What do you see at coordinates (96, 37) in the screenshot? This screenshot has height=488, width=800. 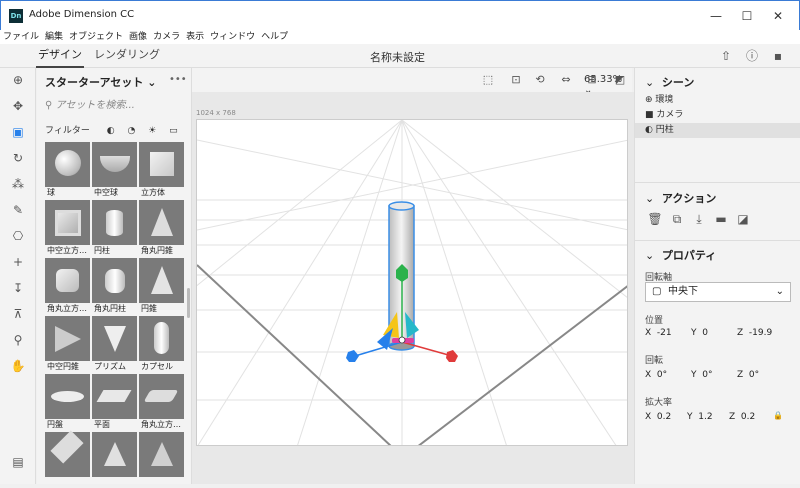 I see `menu-object: オブジェクト` at bounding box center [96, 37].